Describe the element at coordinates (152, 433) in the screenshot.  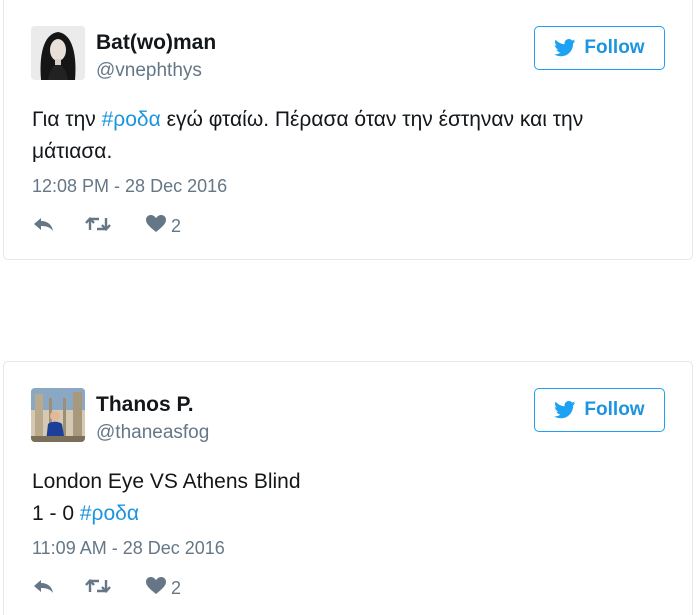
I see `user-handle: @thaneasfog` at that location.